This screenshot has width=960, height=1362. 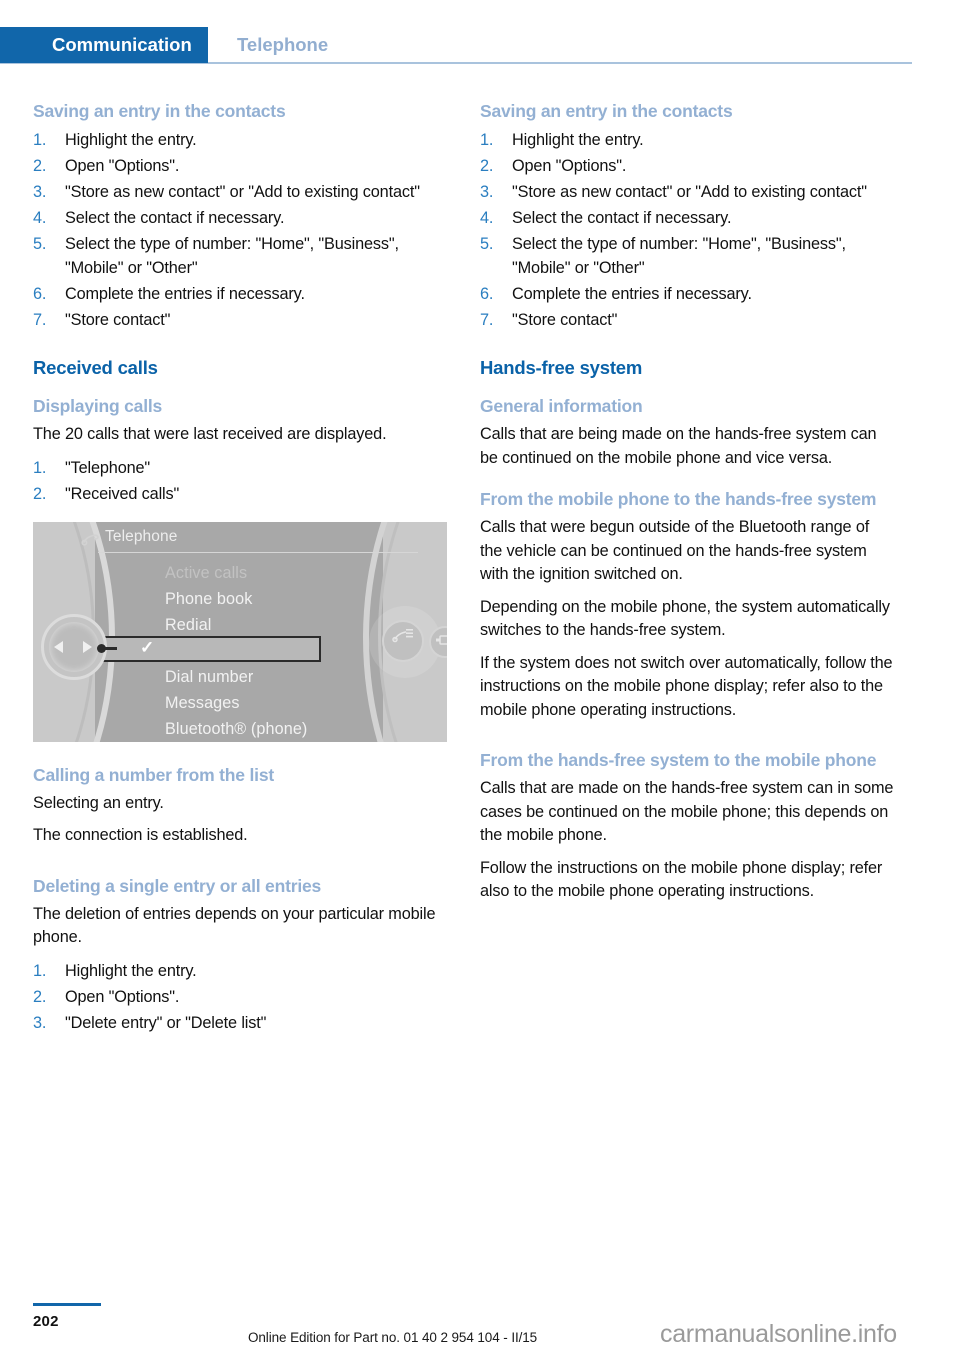 I want to click on menu-item-messages: Messages, so click(x=240, y=703).